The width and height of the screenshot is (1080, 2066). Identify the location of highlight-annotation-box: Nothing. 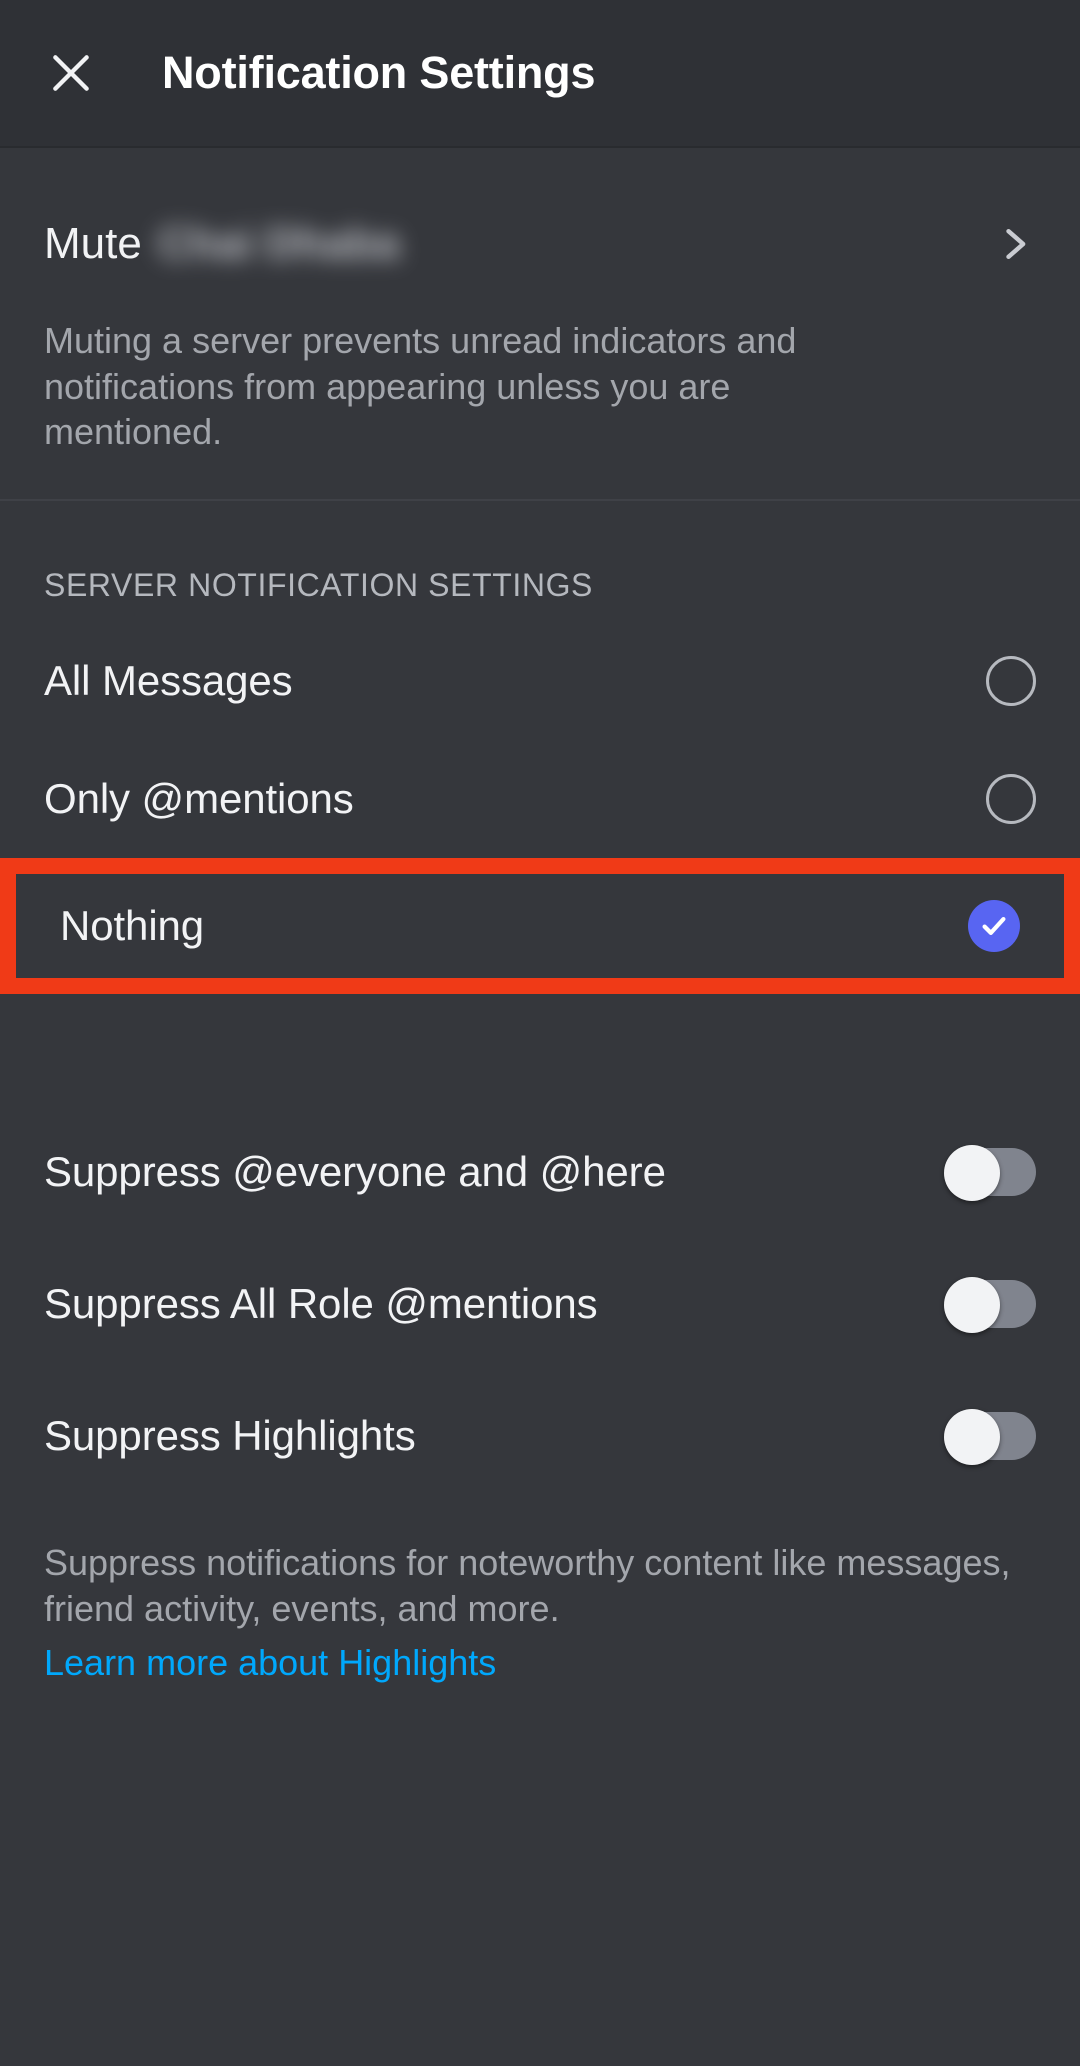
(540, 926).